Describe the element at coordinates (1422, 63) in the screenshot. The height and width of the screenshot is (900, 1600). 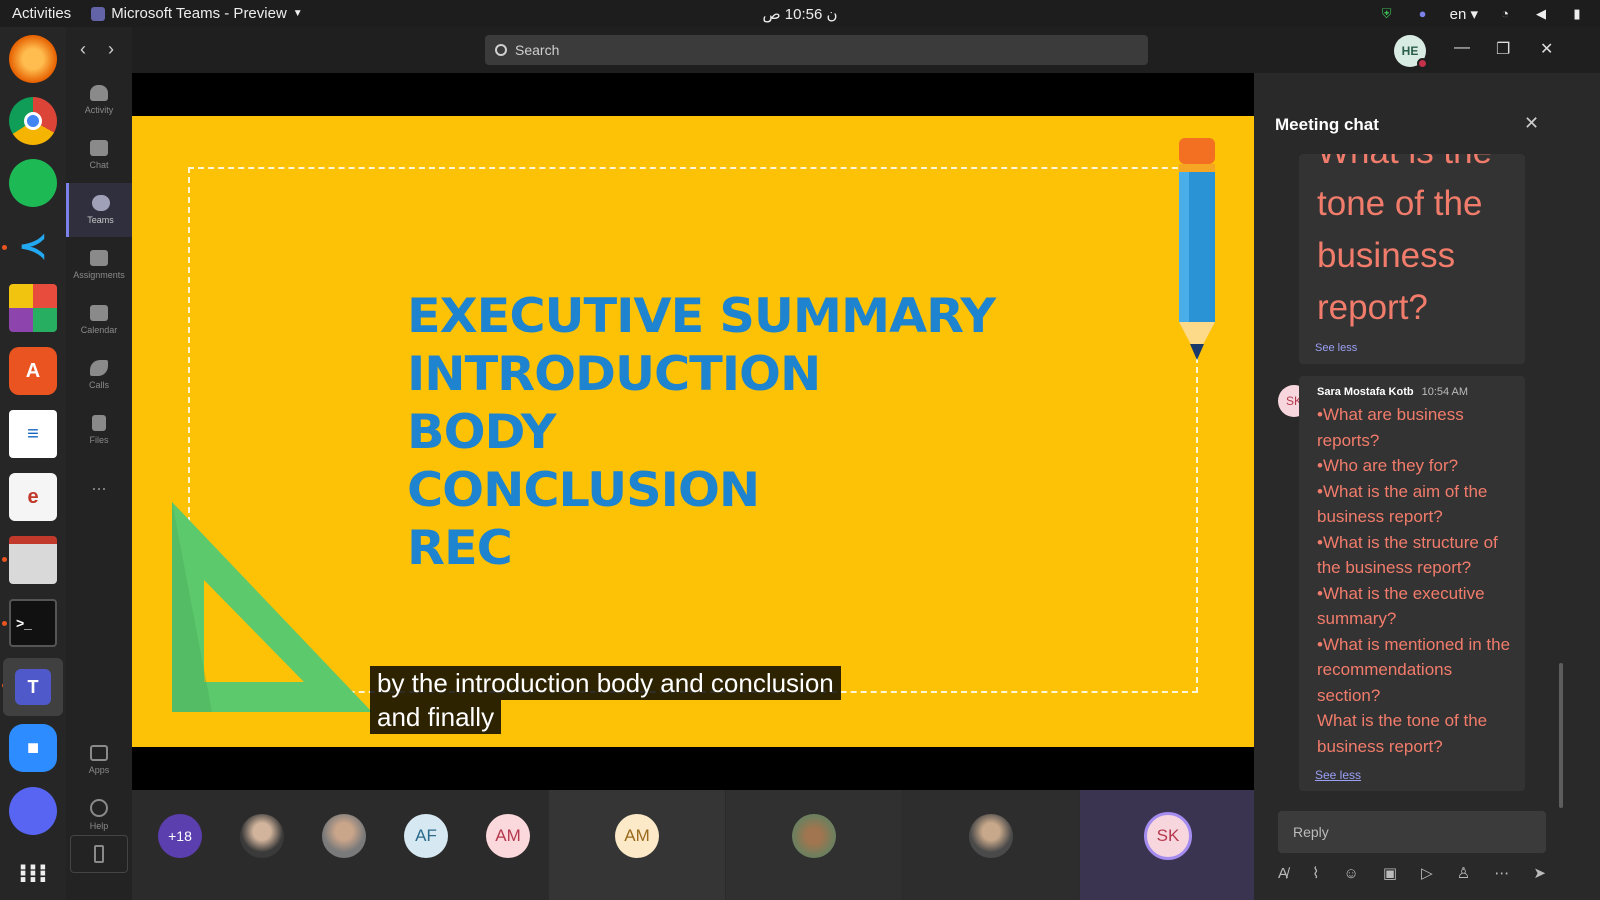
I see `status-busy-icon` at that location.